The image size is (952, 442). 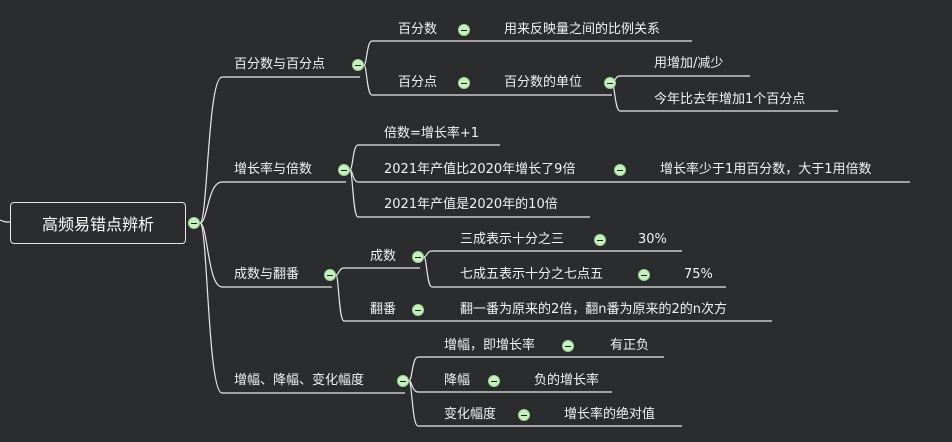 I want to click on node-growth-note: 增长率少于1用百分数，大于1用倍数, so click(x=766, y=170).